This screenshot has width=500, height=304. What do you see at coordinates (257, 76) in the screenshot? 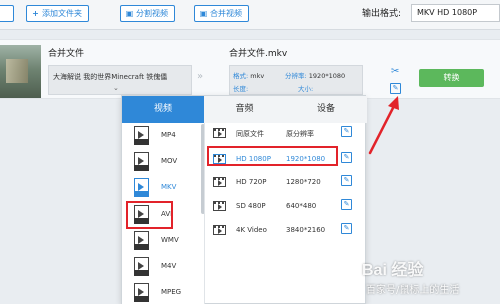
I see `format-value: mkv` at bounding box center [257, 76].